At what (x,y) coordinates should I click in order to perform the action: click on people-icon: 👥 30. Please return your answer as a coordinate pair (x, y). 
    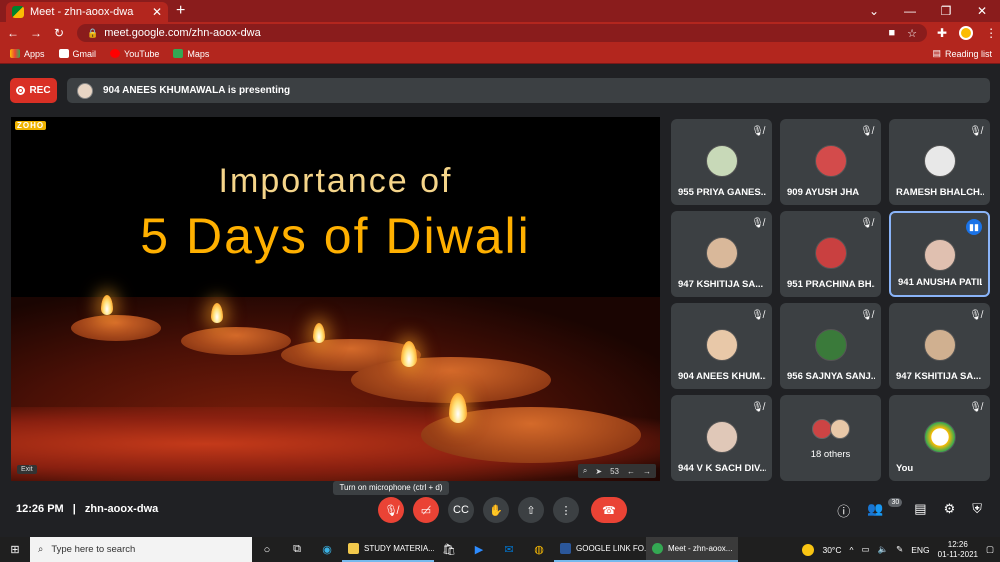
    Looking at the image, I should click on (885, 509).